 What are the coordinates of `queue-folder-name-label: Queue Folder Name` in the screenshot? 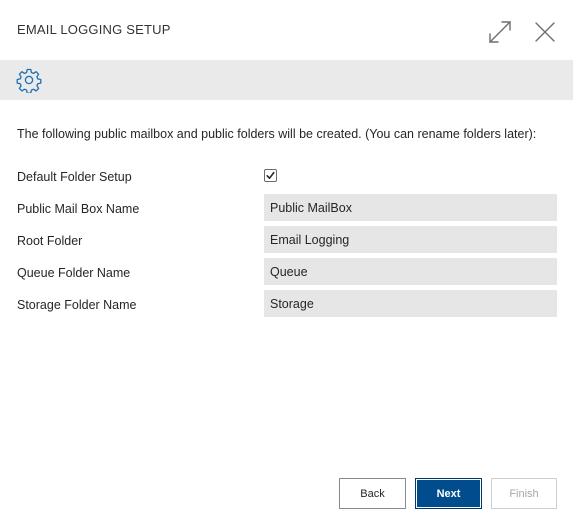 It's located at (74, 273).